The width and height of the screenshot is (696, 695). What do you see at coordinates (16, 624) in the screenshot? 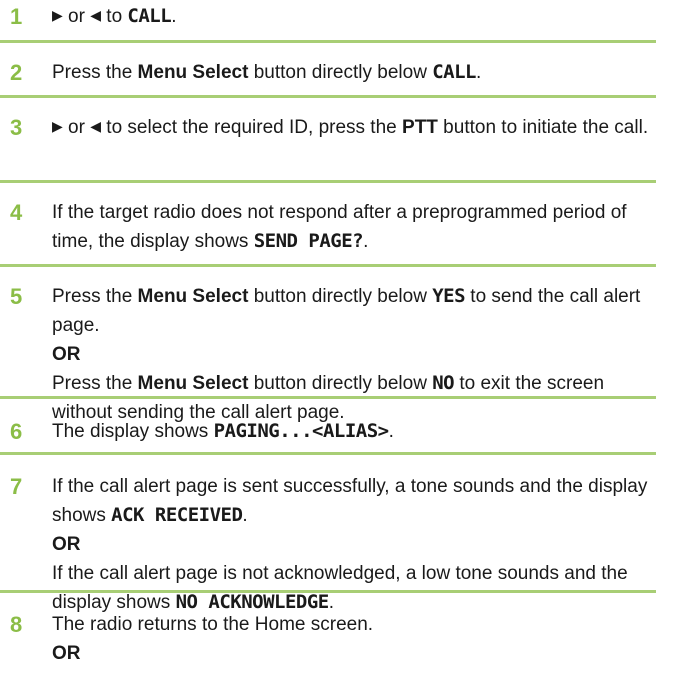
I see `step-number: 8` at bounding box center [16, 624].